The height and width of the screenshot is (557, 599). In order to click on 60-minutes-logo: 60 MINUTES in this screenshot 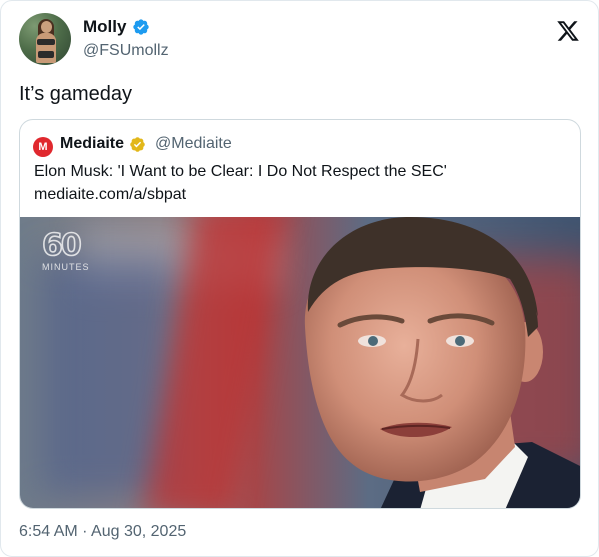, I will do `click(65, 250)`.